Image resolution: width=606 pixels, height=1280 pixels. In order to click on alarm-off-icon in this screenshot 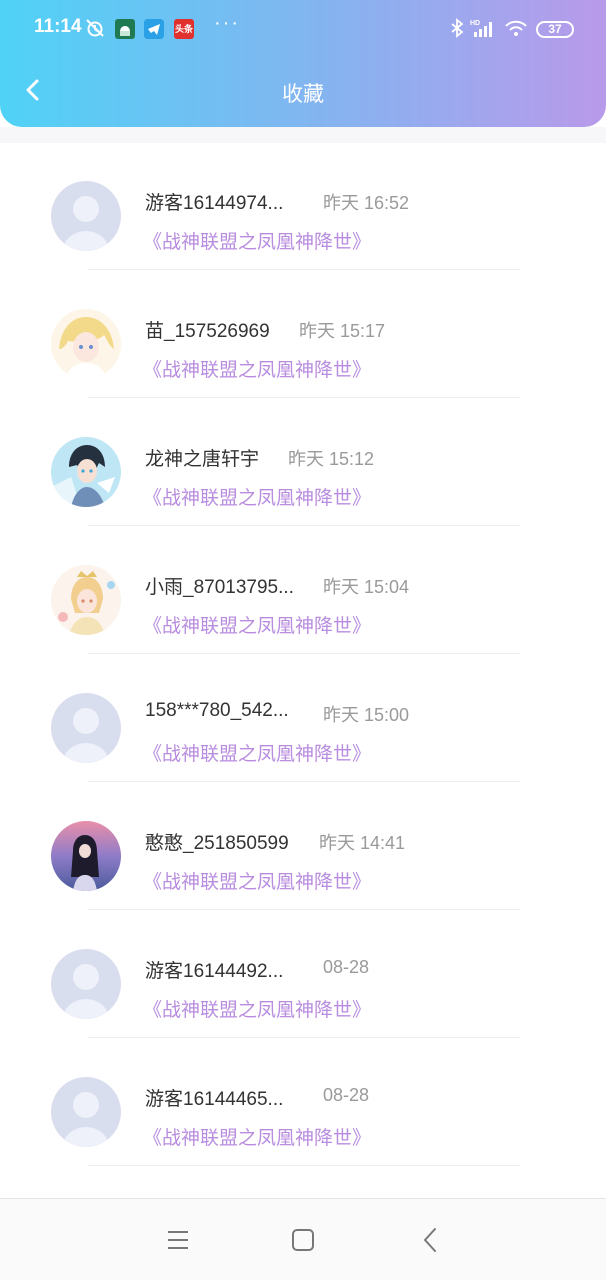, I will do `click(95, 28)`.